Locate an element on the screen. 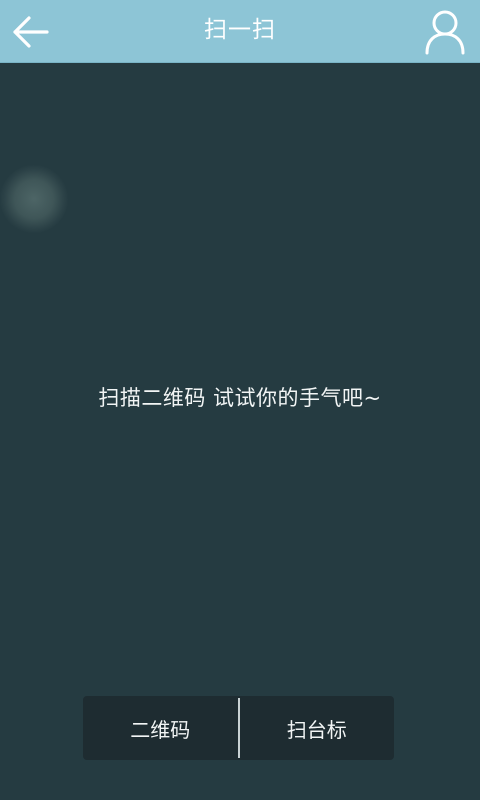 This screenshot has height=800, width=480. scan-mode-switch: 二维码 扫台标 is located at coordinates (238, 728).